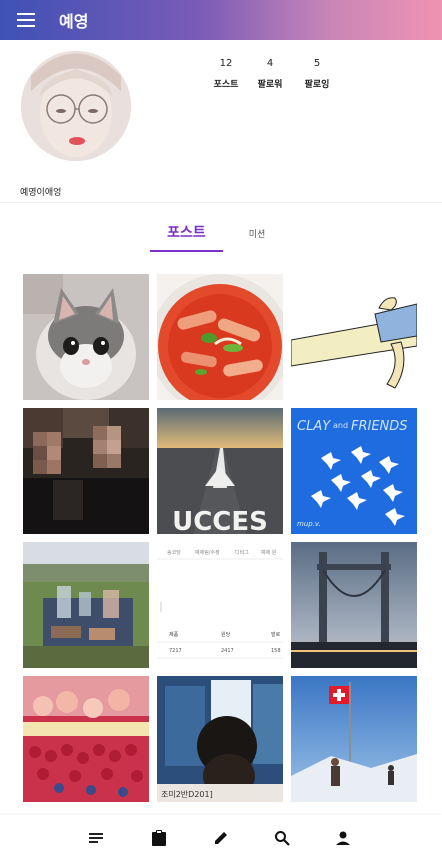 The height and width of the screenshot is (860, 442). What do you see at coordinates (269, 552) in the screenshot?
I see `table-tab-4: 예제 원` at bounding box center [269, 552].